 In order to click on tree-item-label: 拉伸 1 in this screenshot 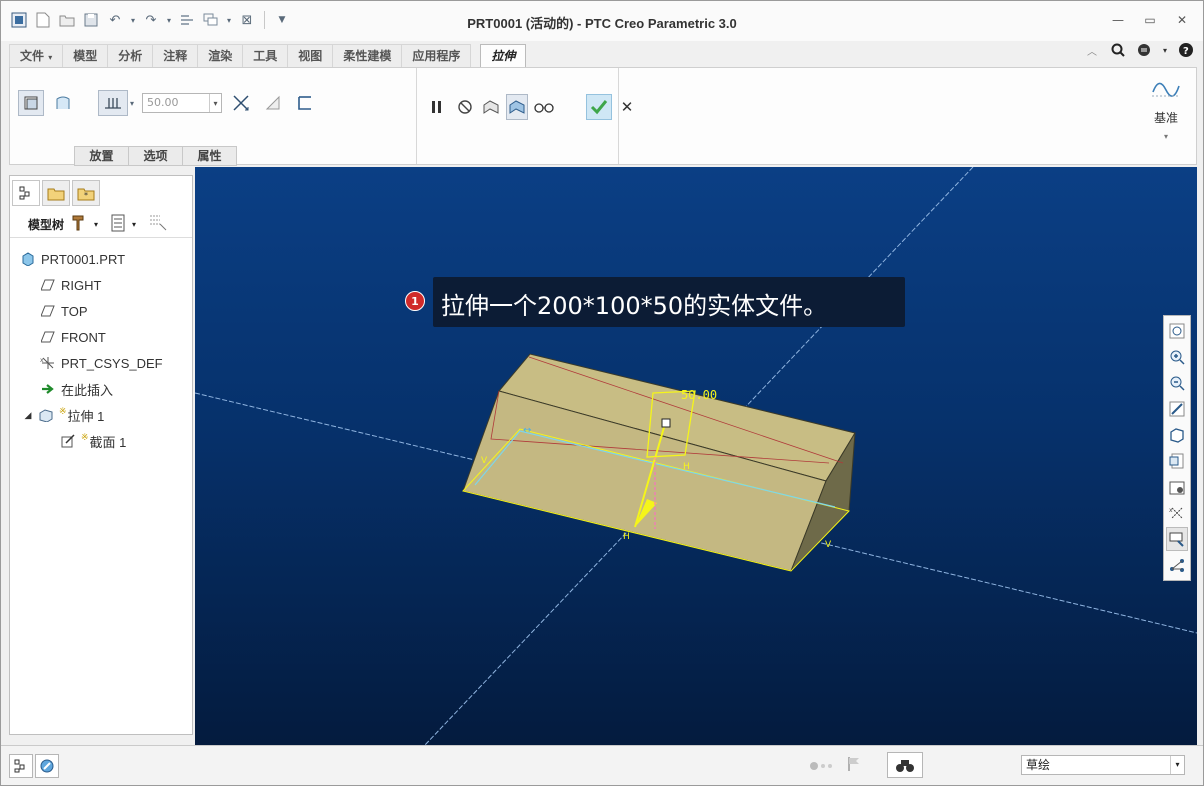, I will do `click(86, 416)`.